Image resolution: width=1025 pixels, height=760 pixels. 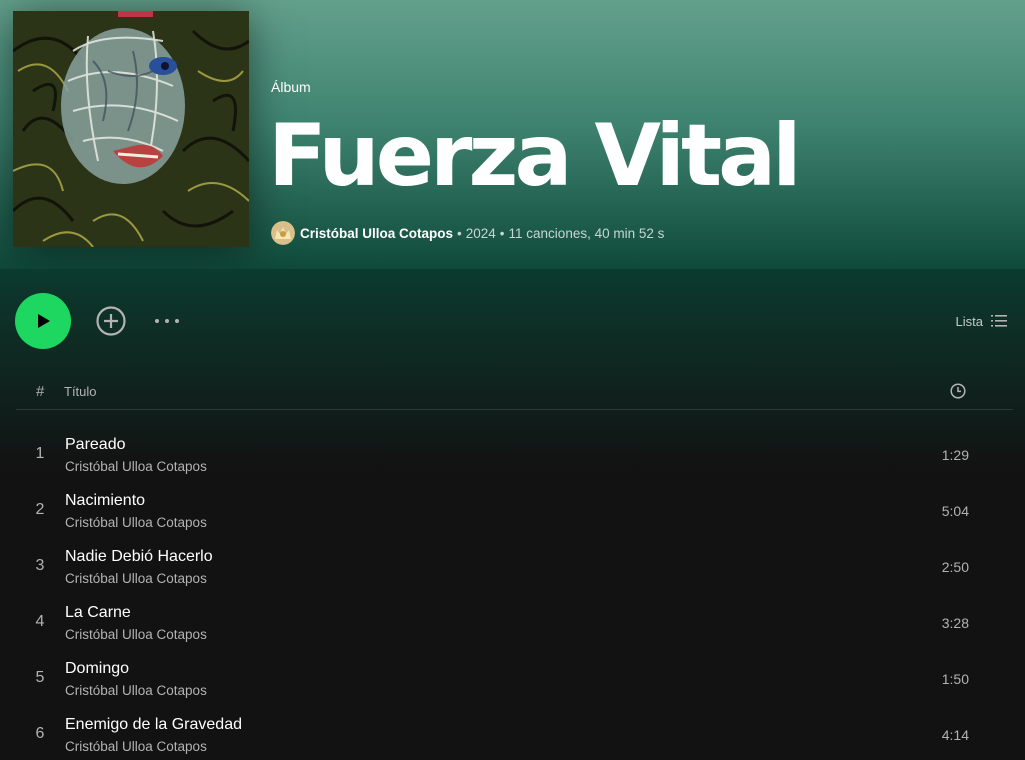 I want to click on album-title: Fuerza Vital, so click(x=535, y=156).